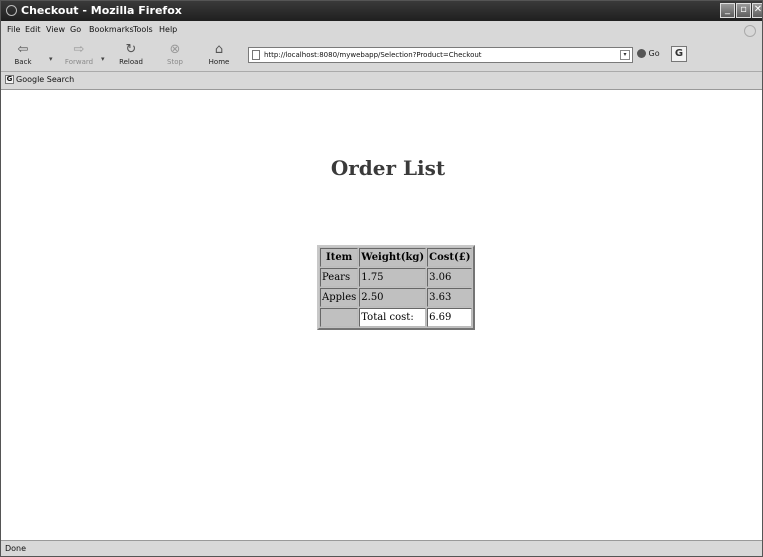  Describe the element at coordinates (625, 55) in the screenshot. I see `url-dropdown-icon: ▾` at that location.